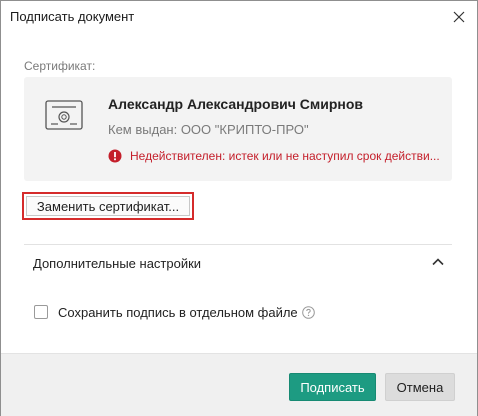 The image size is (478, 416). I want to click on save-separate-option: Сохранить подпись в отдельном файле, so click(174, 312).